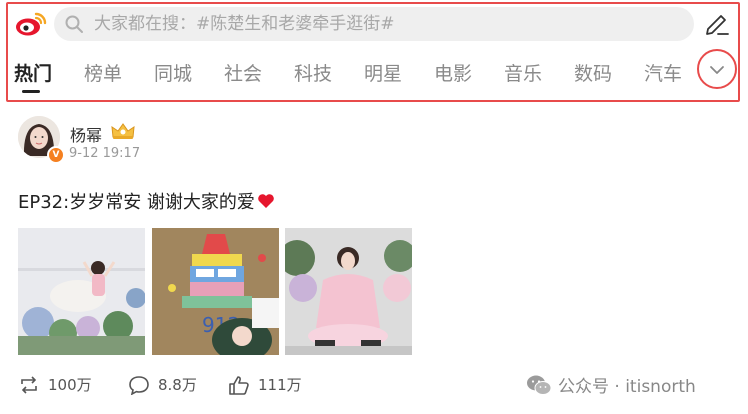  I want to click on watermark-label: 公众号 · itisnorth, so click(627, 387).